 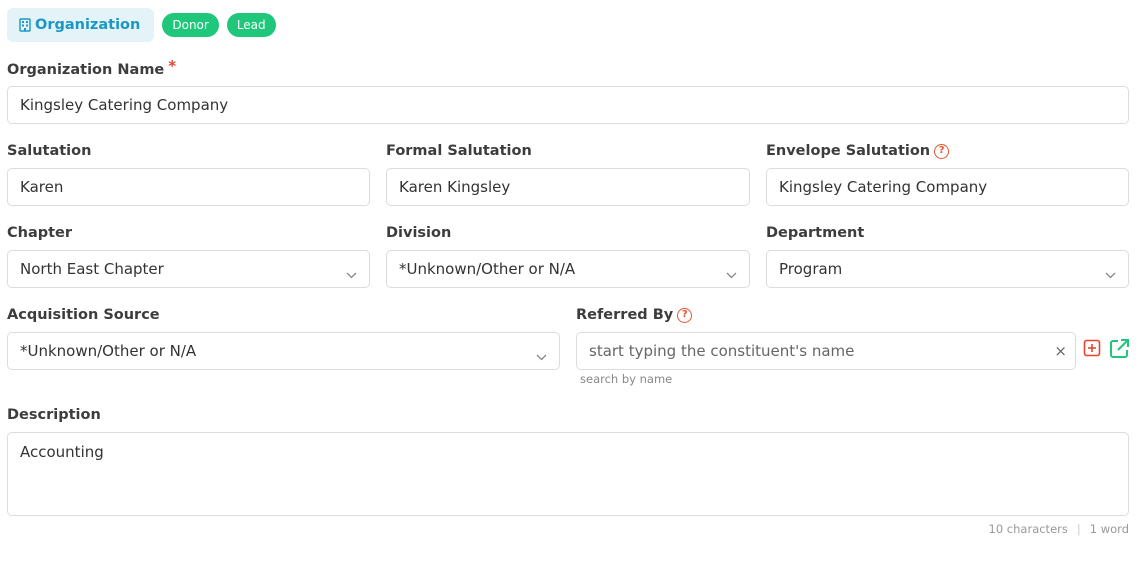 I want to click on referred-by-search-input: start typing the constituent's name ×, so click(x=826, y=351).